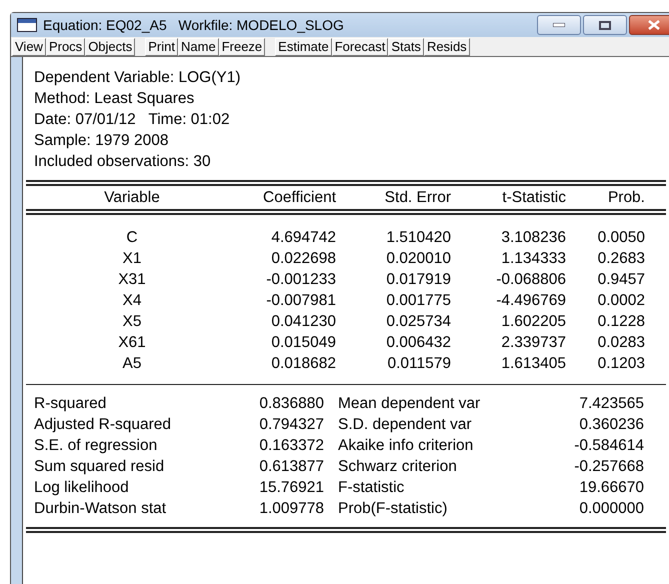 The image size is (669, 584). I want to click on statistic-label: Sum squared resid, so click(100, 467).